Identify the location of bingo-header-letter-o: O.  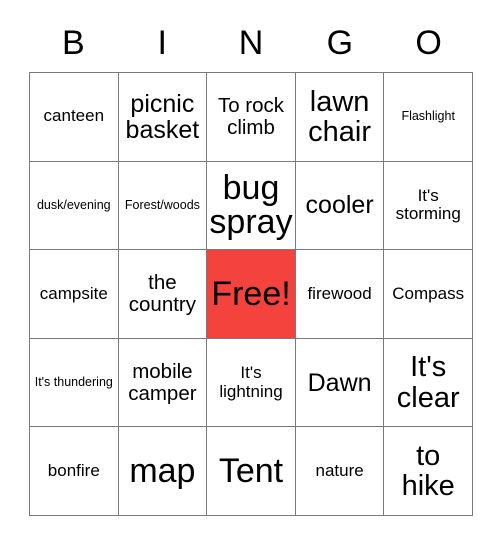
(428, 43).